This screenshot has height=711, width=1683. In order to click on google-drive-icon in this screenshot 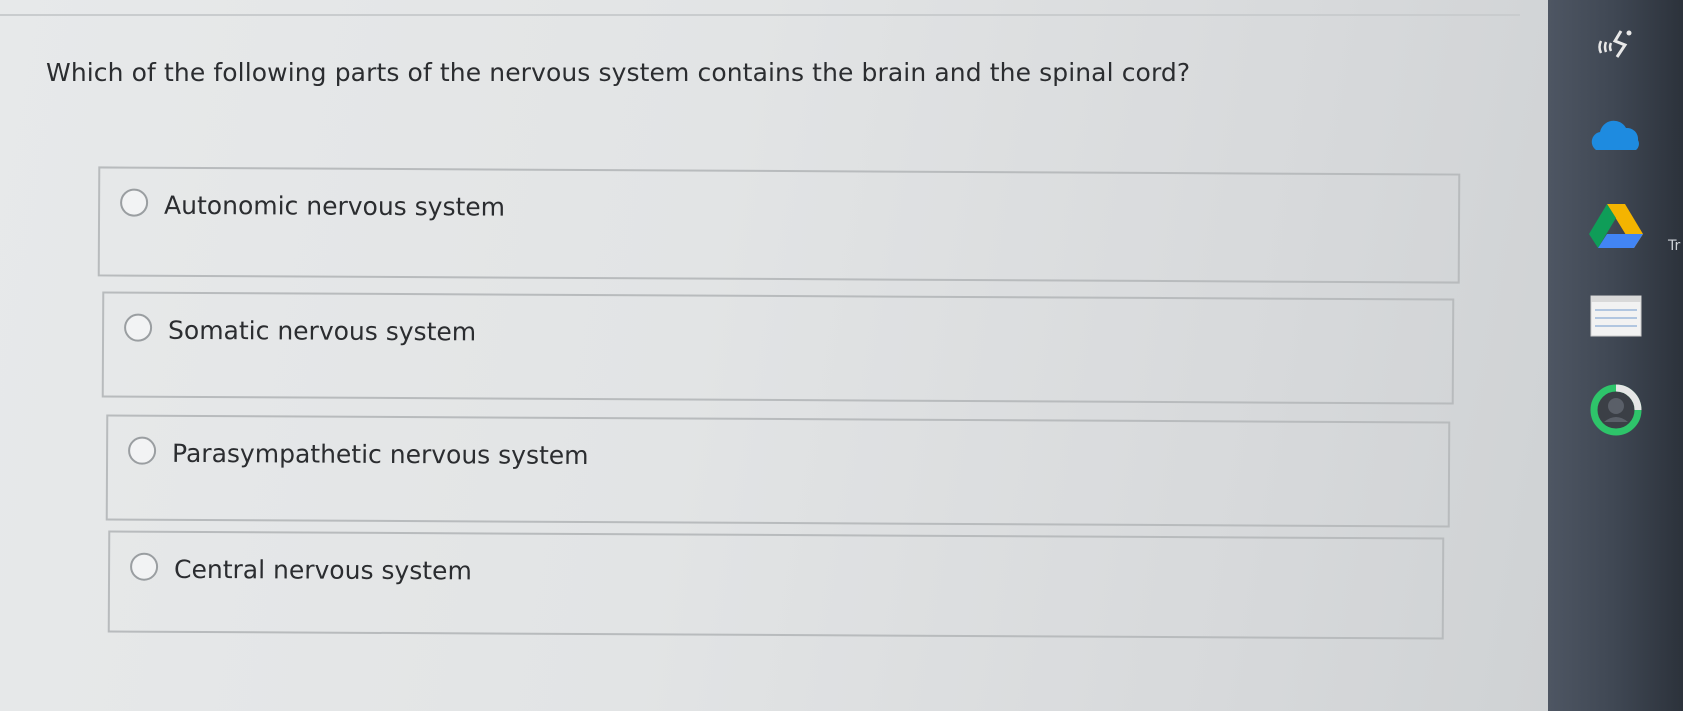, I will do `click(1616, 226)`.